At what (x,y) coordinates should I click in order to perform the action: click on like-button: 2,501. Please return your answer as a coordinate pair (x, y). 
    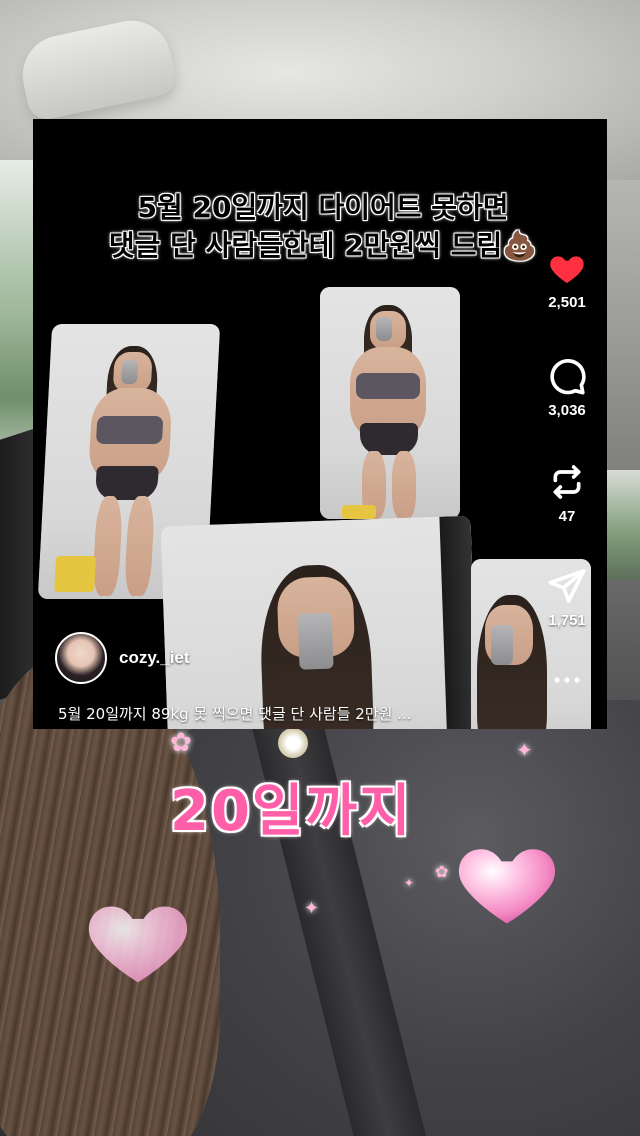
    Looking at the image, I should click on (567, 279).